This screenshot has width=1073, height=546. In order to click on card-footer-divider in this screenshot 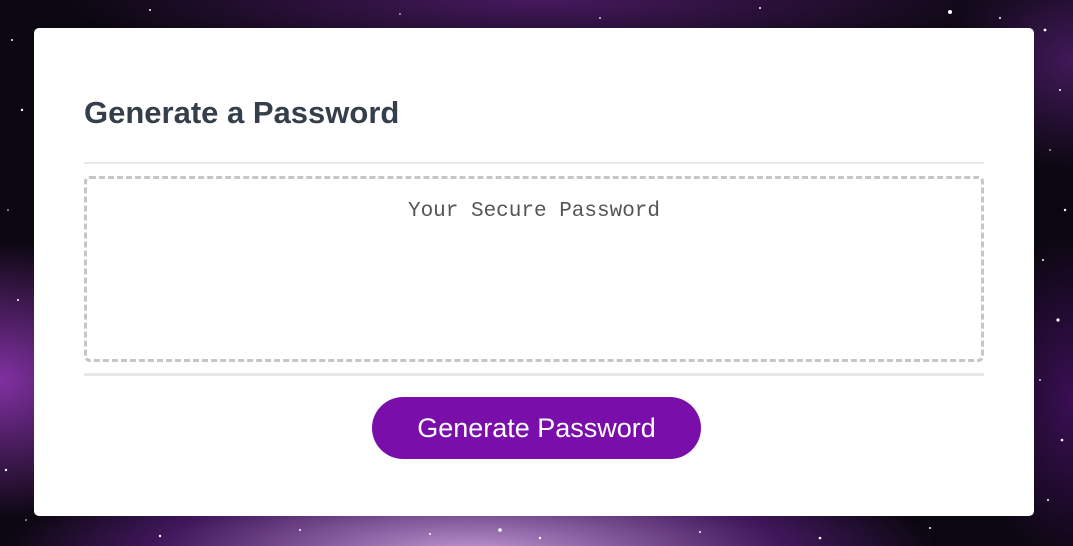, I will do `click(534, 374)`.